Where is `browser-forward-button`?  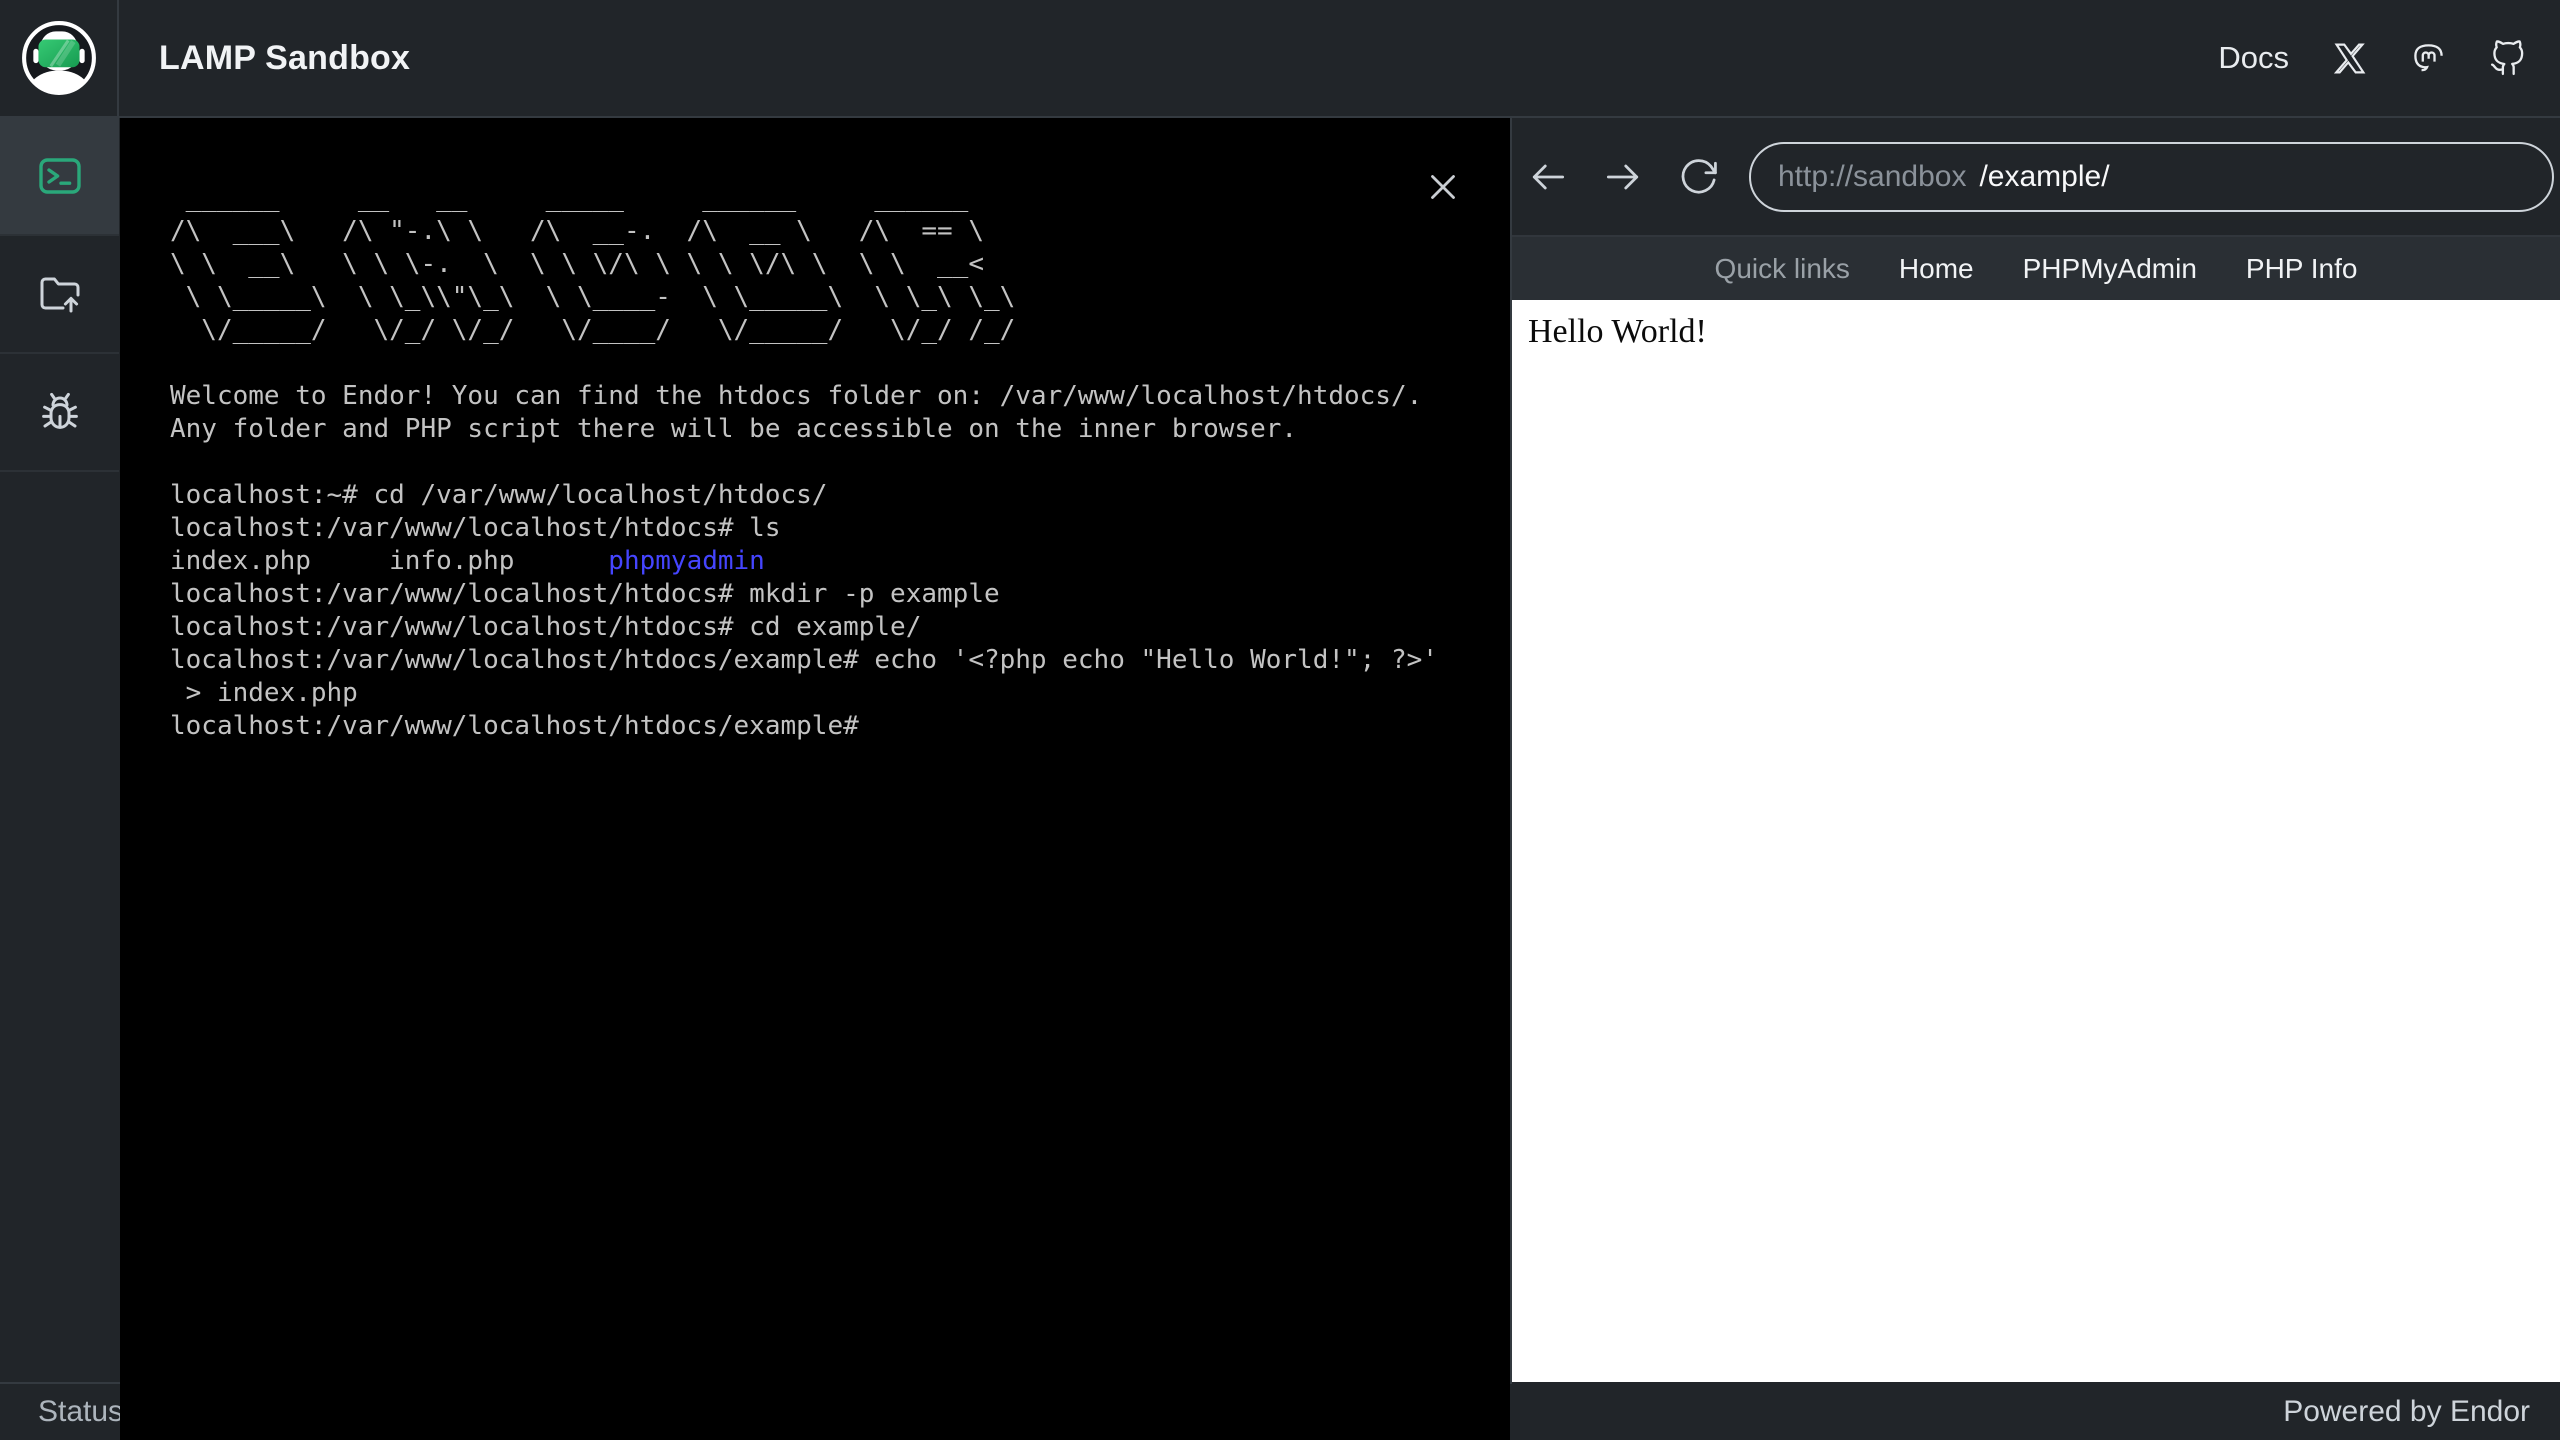 browser-forward-button is located at coordinates (1623, 177).